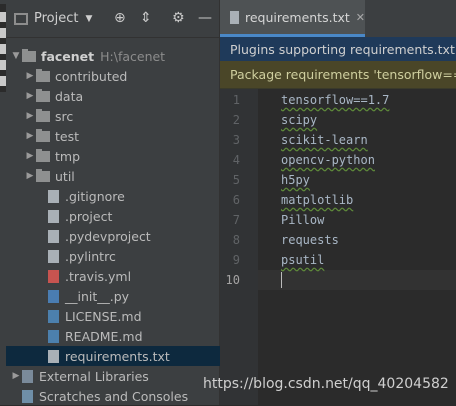 The width and height of the screenshot is (456, 406). I want to click on code-line: scipy, so click(299, 120).